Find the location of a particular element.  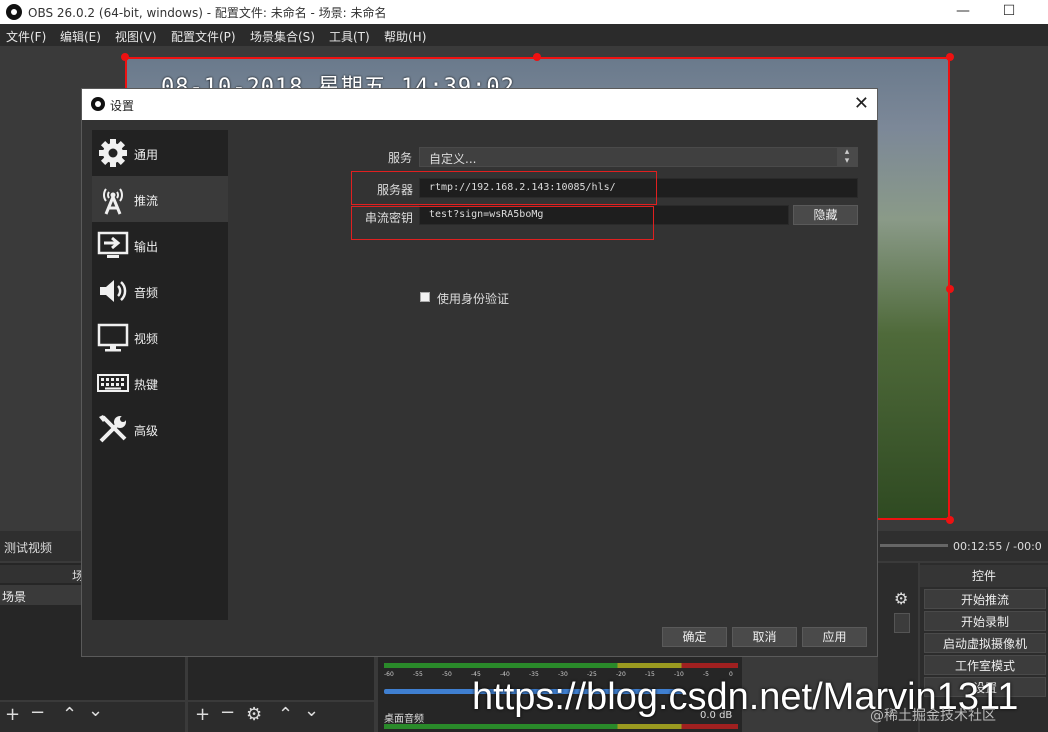

gear-icon is located at coordinates (113, 153).